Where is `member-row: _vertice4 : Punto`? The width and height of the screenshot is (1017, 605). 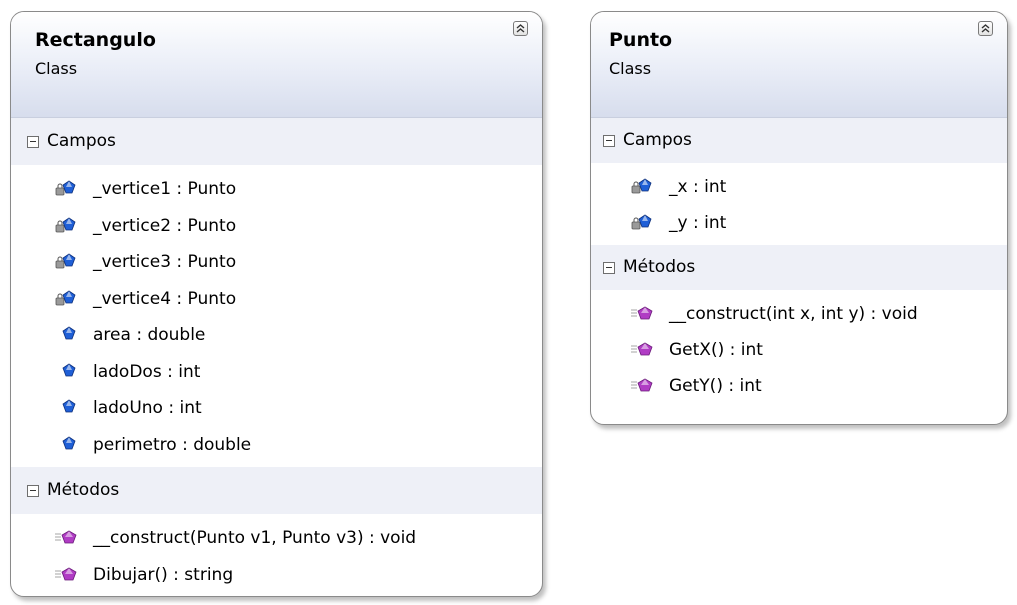
member-row: _vertice4 : Punto is located at coordinates (276, 299).